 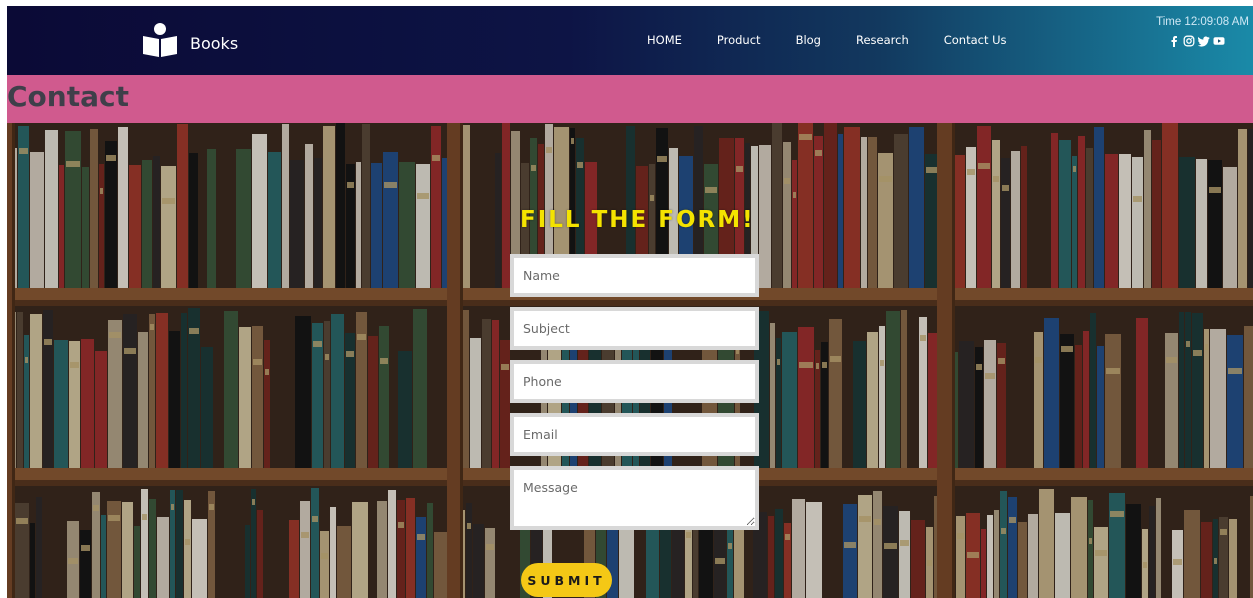 I want to click on nav-right: Time 12:09:08 AM, so click(x=1202, y=31).